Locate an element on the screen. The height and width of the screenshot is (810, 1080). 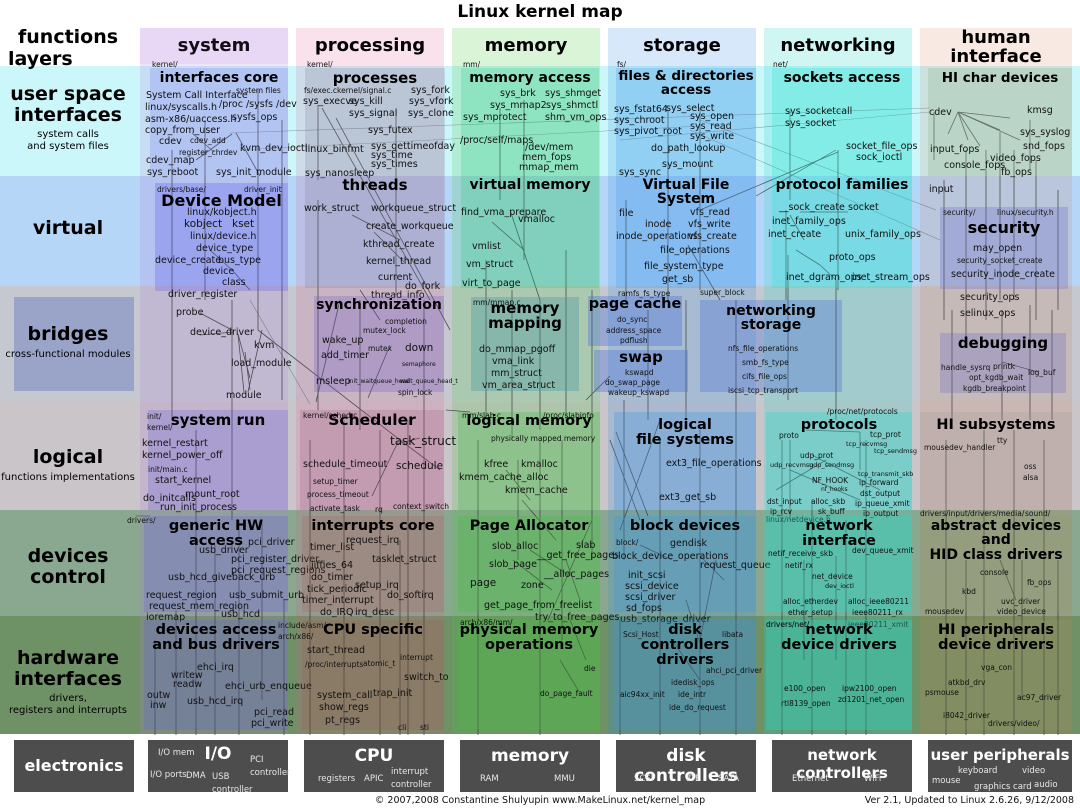
column-header-human-interface-label: human interface is located at coordinates (996, 47).